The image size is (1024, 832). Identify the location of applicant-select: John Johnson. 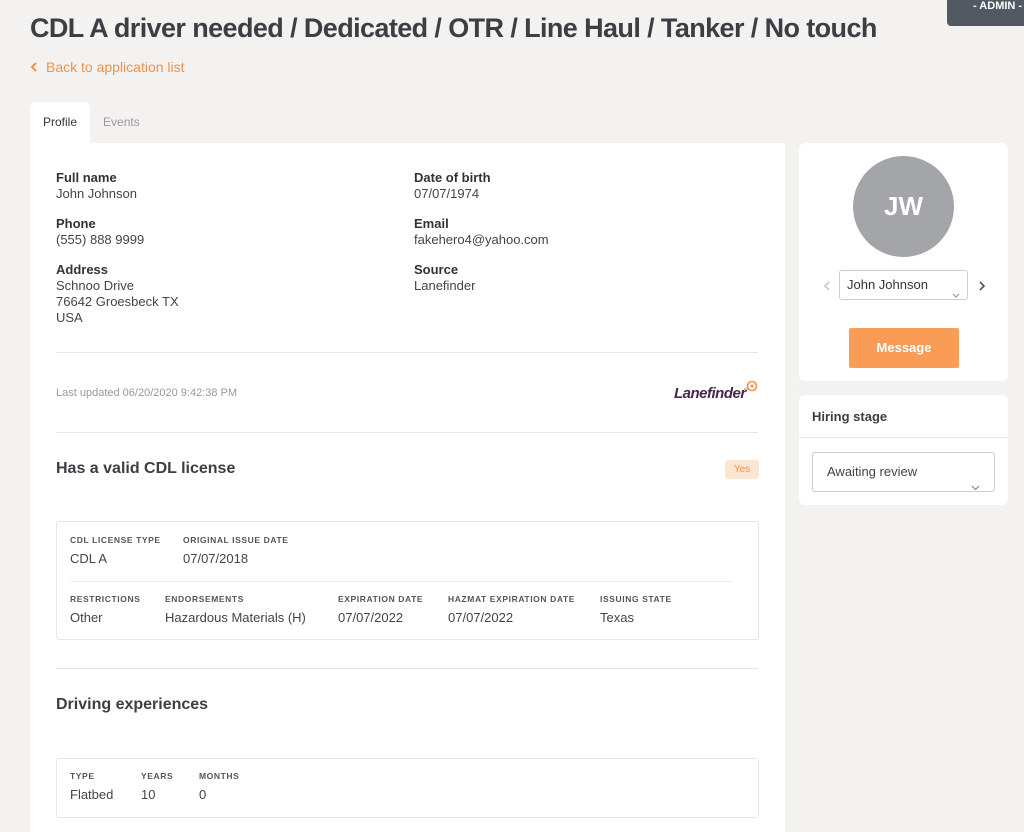
(903, 285).